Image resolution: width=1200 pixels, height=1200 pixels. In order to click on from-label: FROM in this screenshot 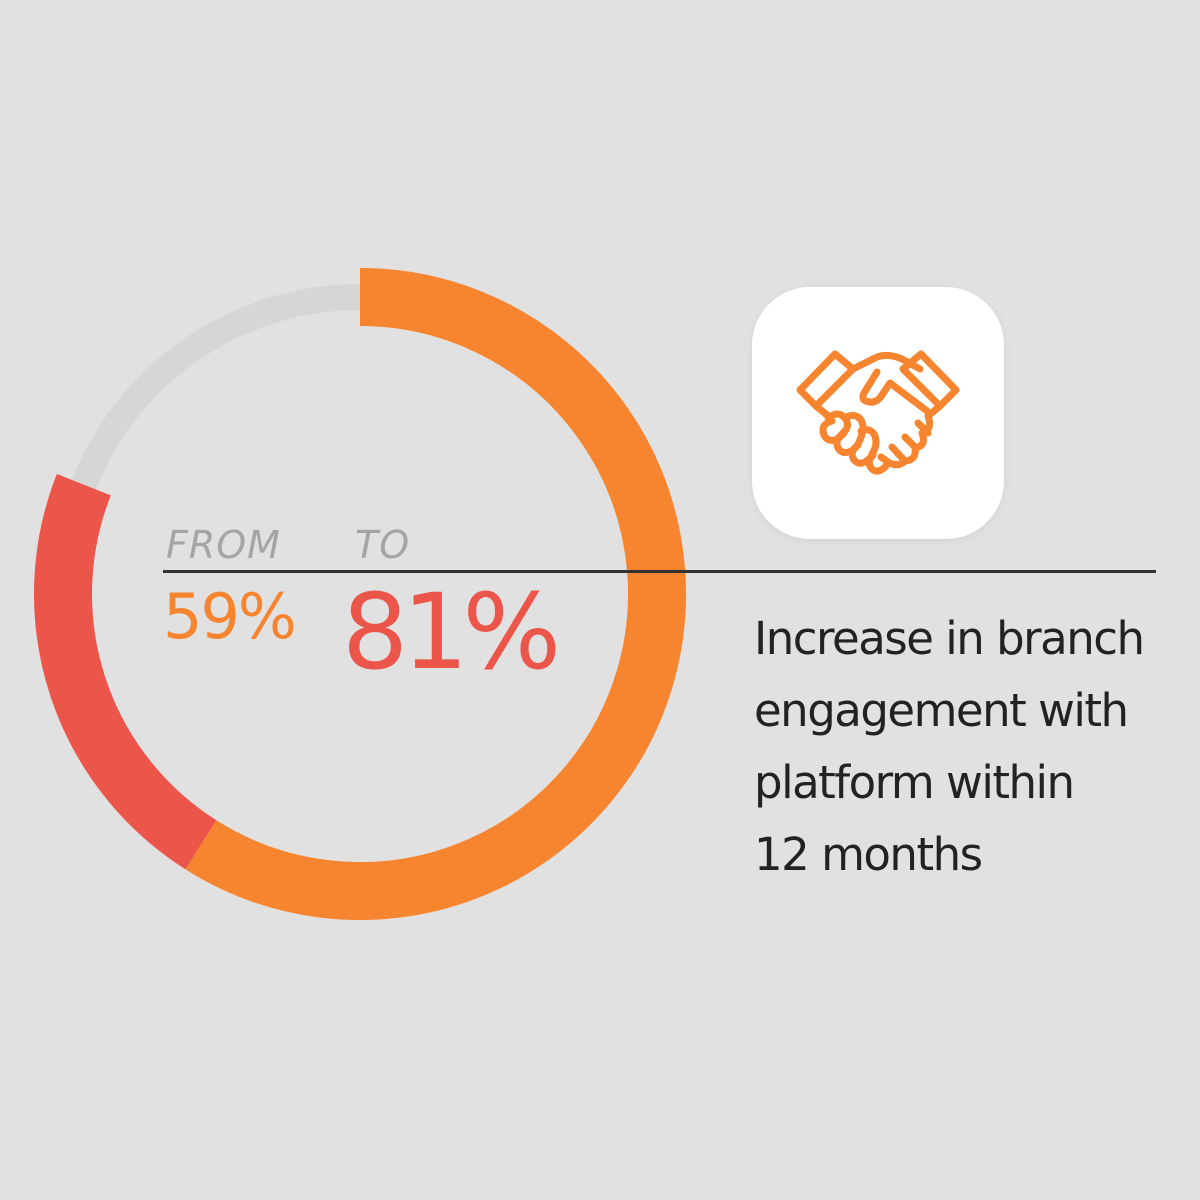, I will do `click(223, 545)`.